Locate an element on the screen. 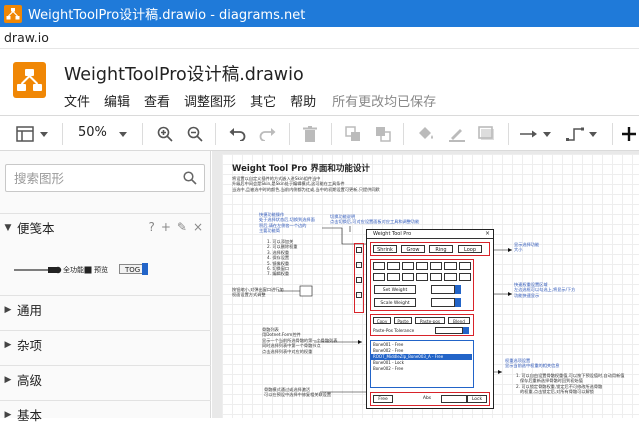 Image resolution: width=639 pixels, height=428 pixels. lock-button: Lock is located at coordinates (477, 399).